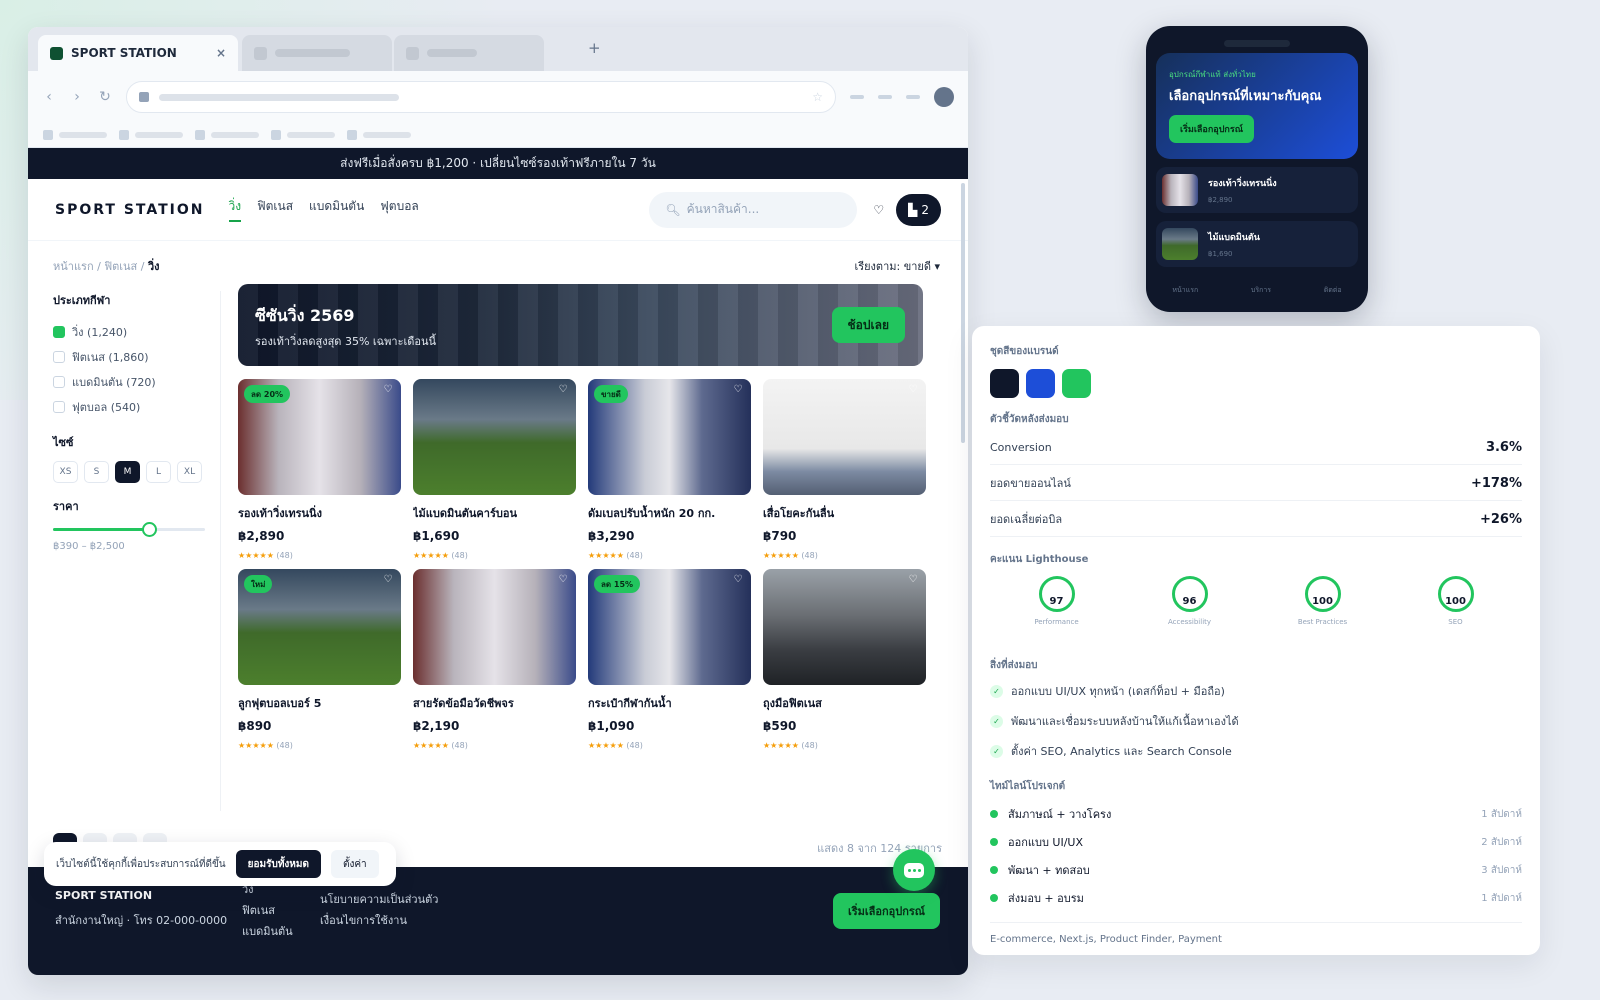  Describe the element at coordinates (669, 513) in the screenshot. I see `product-name: ดัมเบลปรับน้ำหนัก 20 กก.` at that location.